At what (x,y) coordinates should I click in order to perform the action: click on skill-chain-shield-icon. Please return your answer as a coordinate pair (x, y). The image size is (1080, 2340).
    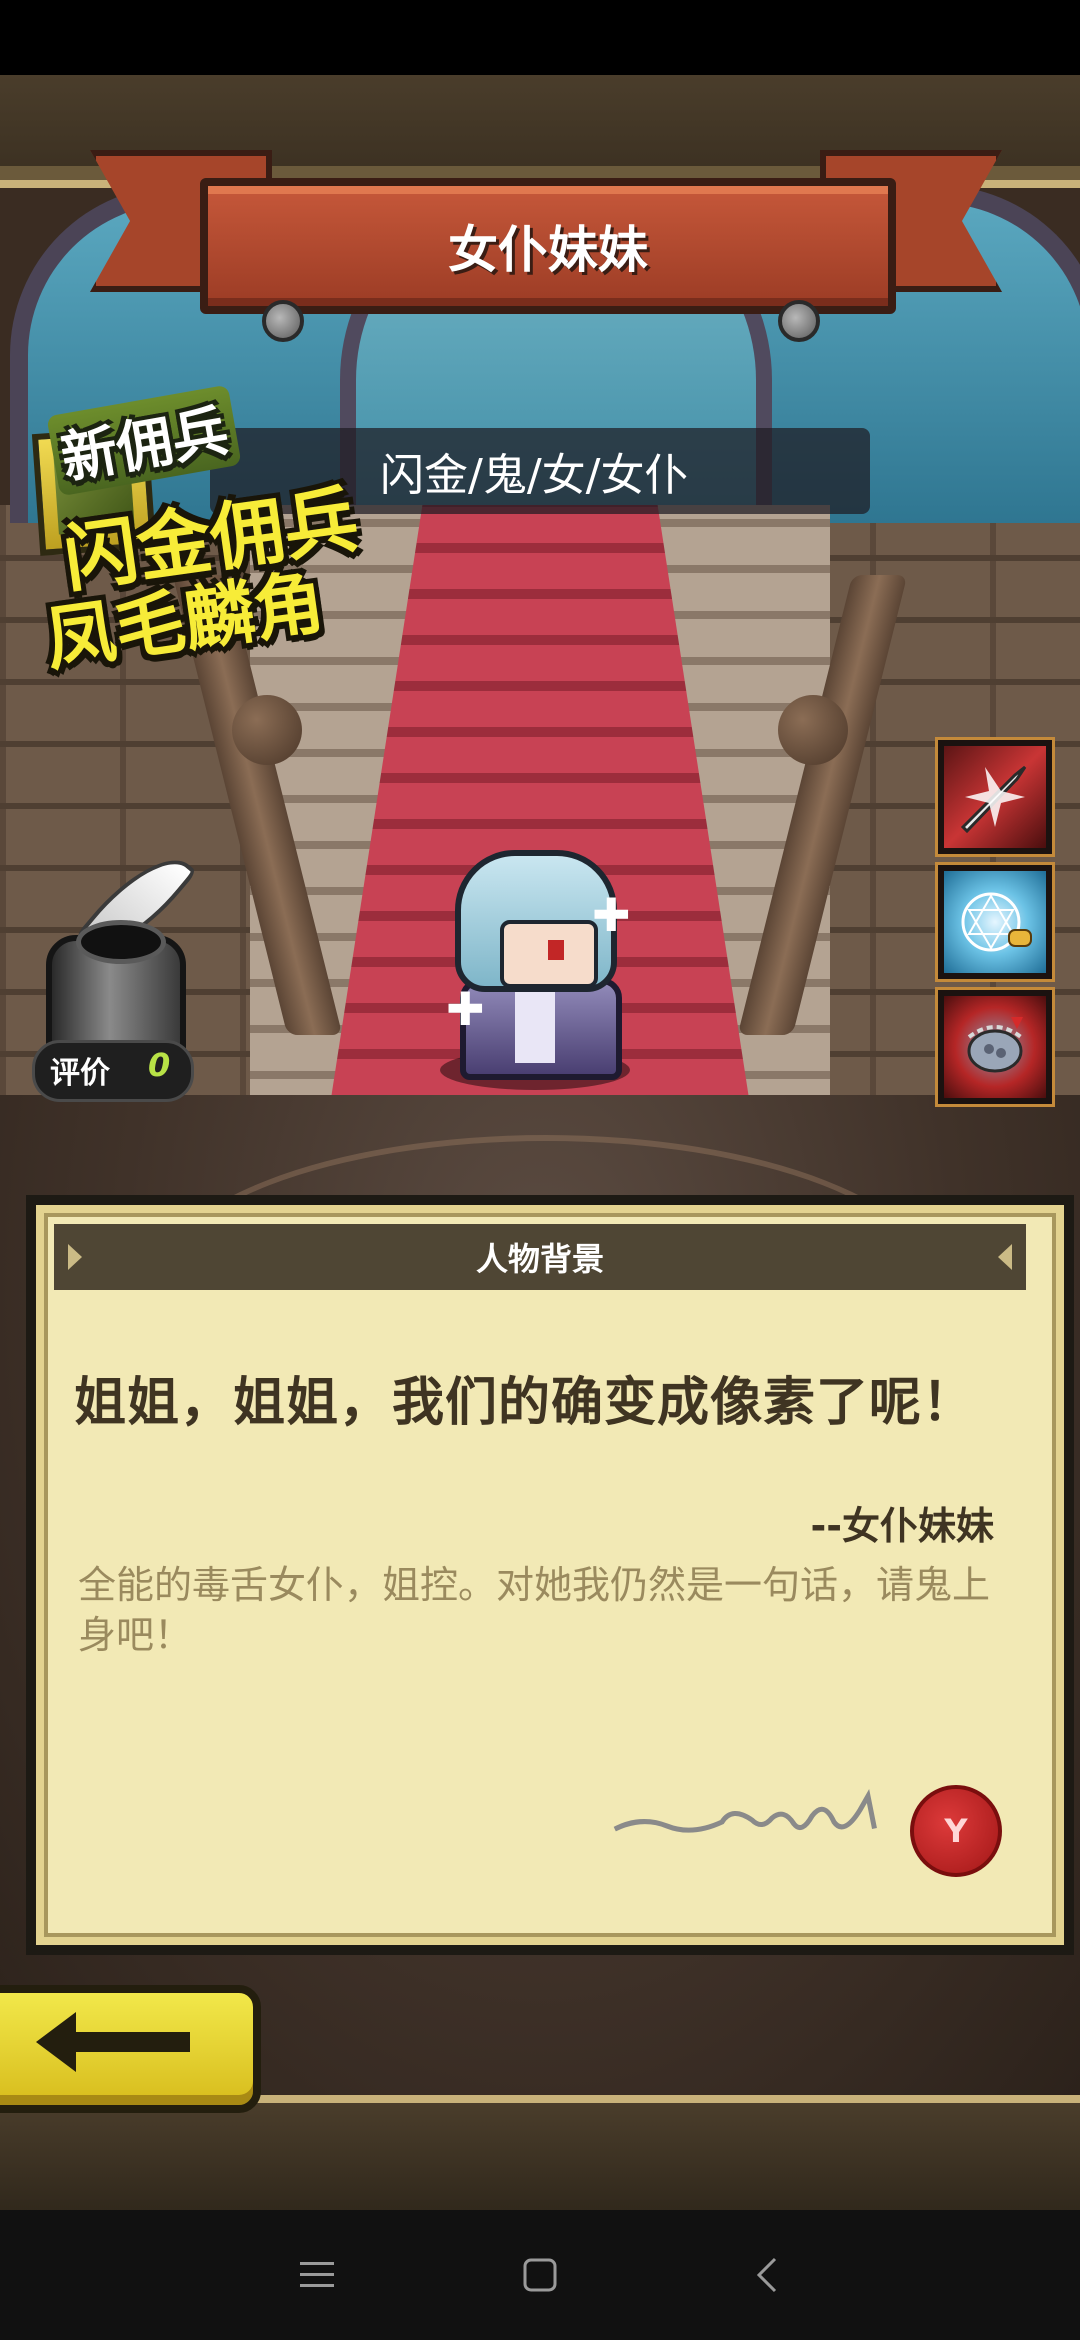
    Looking at the image, I should click on (995, 1047).